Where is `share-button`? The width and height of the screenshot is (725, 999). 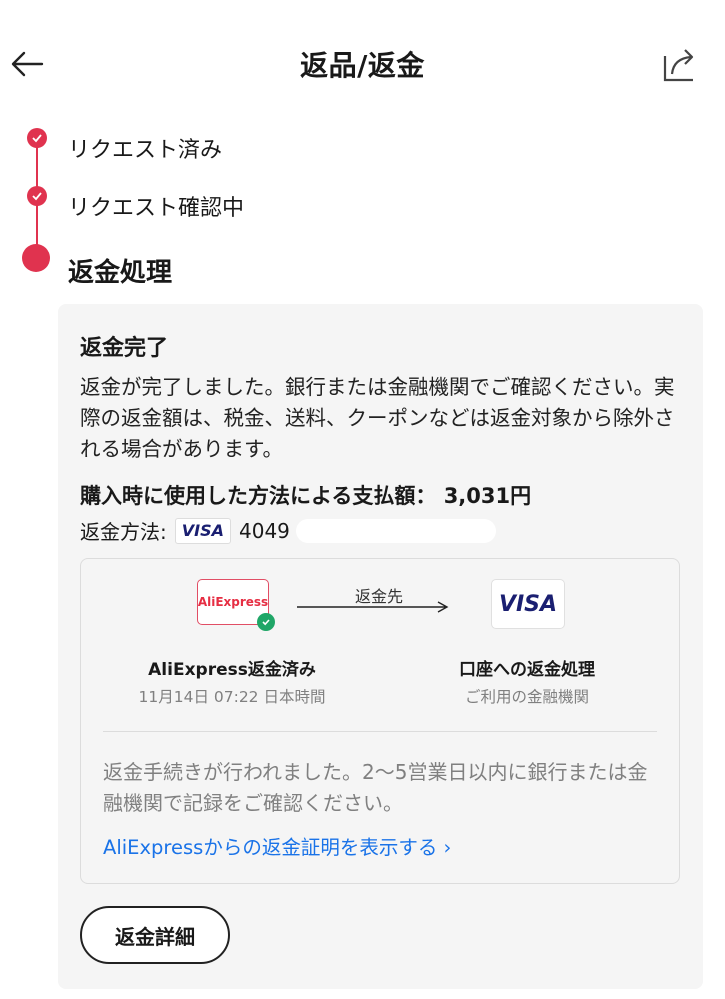 share-button is located at coordinates (680, 64).